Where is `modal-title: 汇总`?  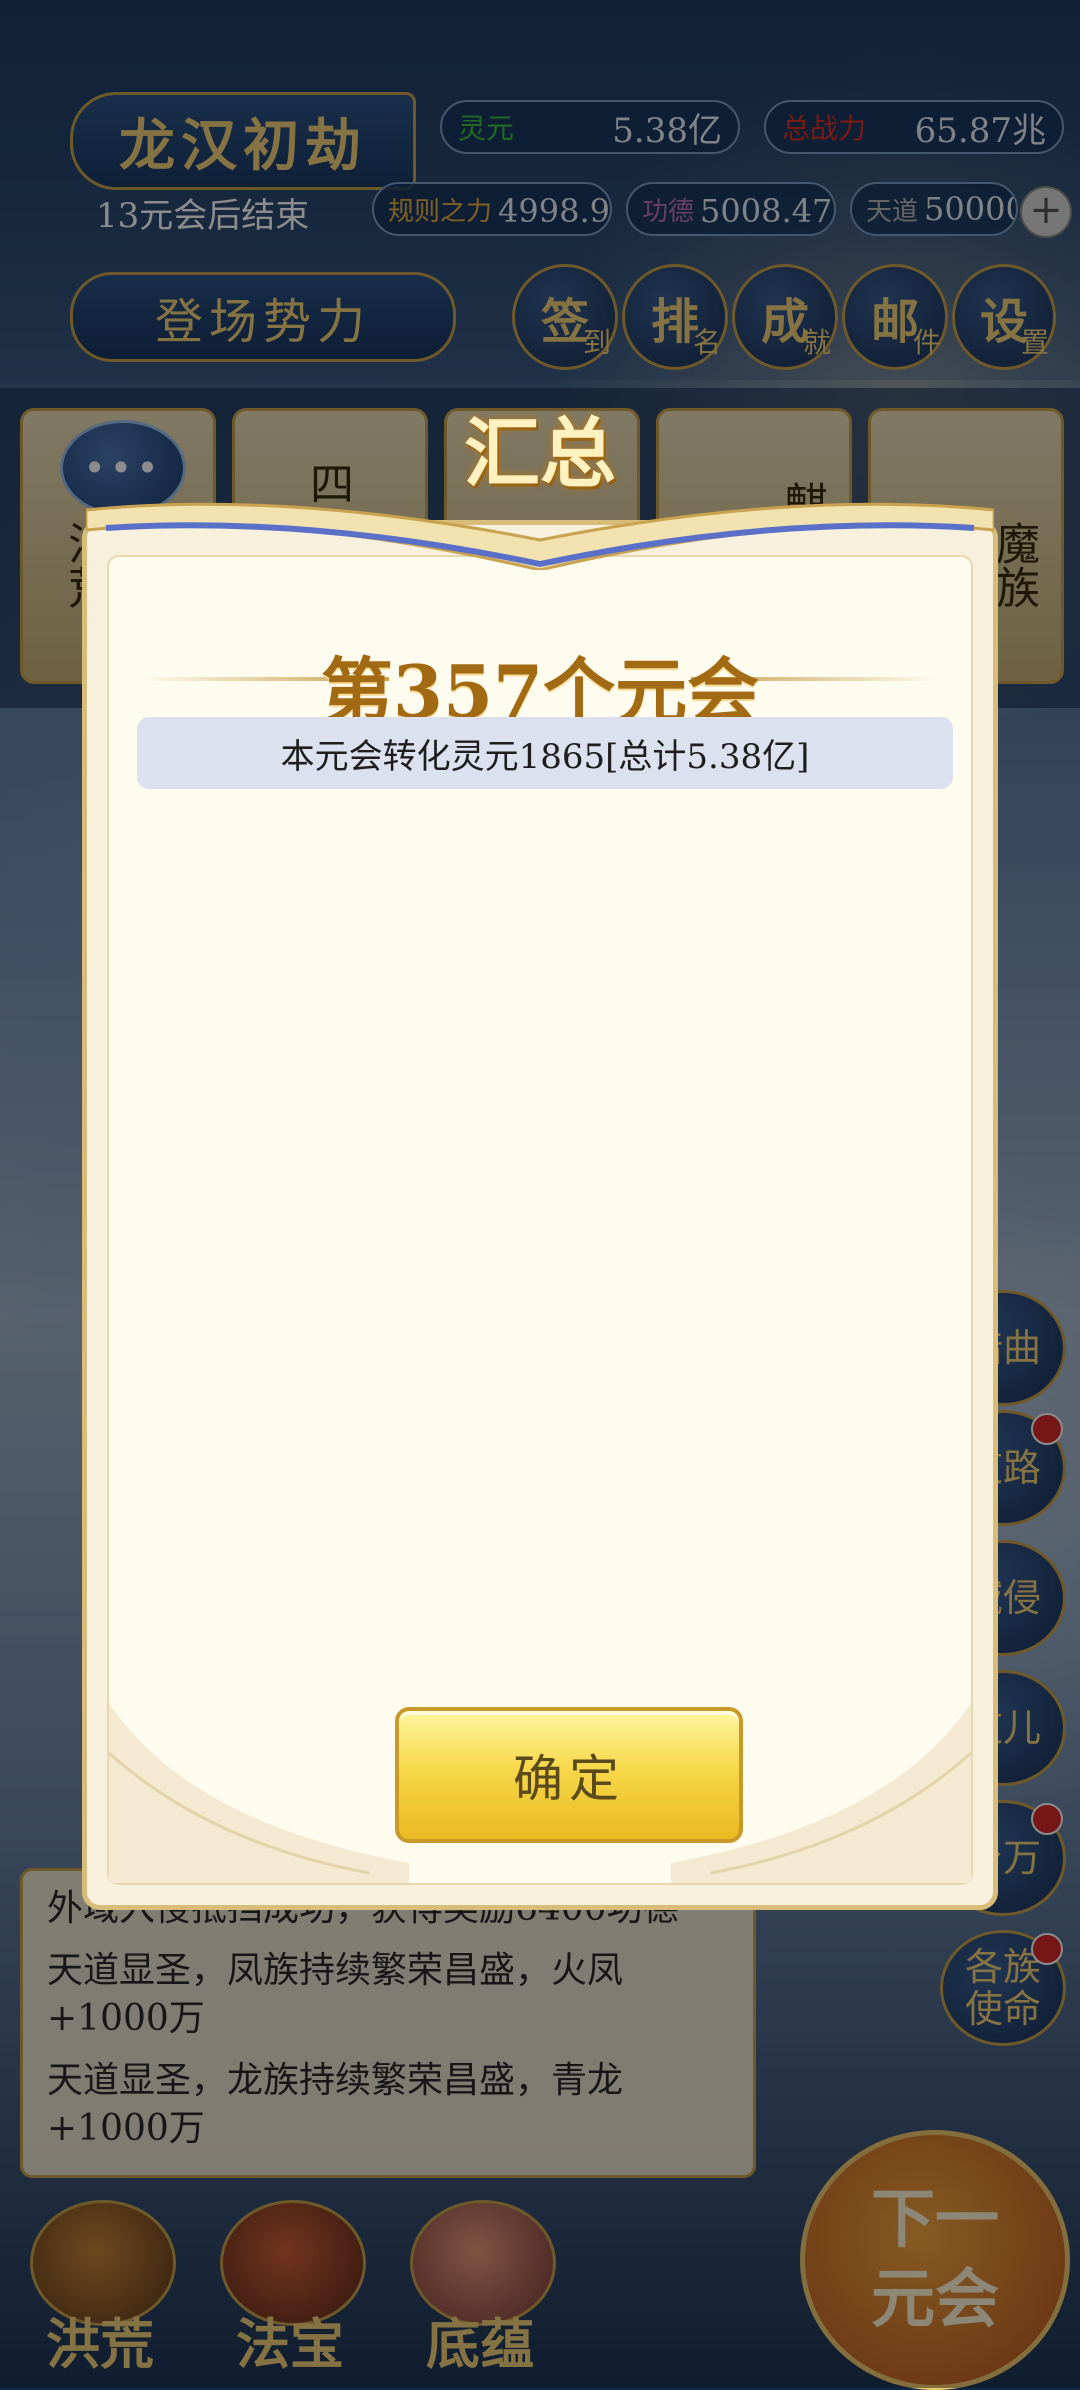 modal-title: 汇总 is located at coordinates (540, 453).